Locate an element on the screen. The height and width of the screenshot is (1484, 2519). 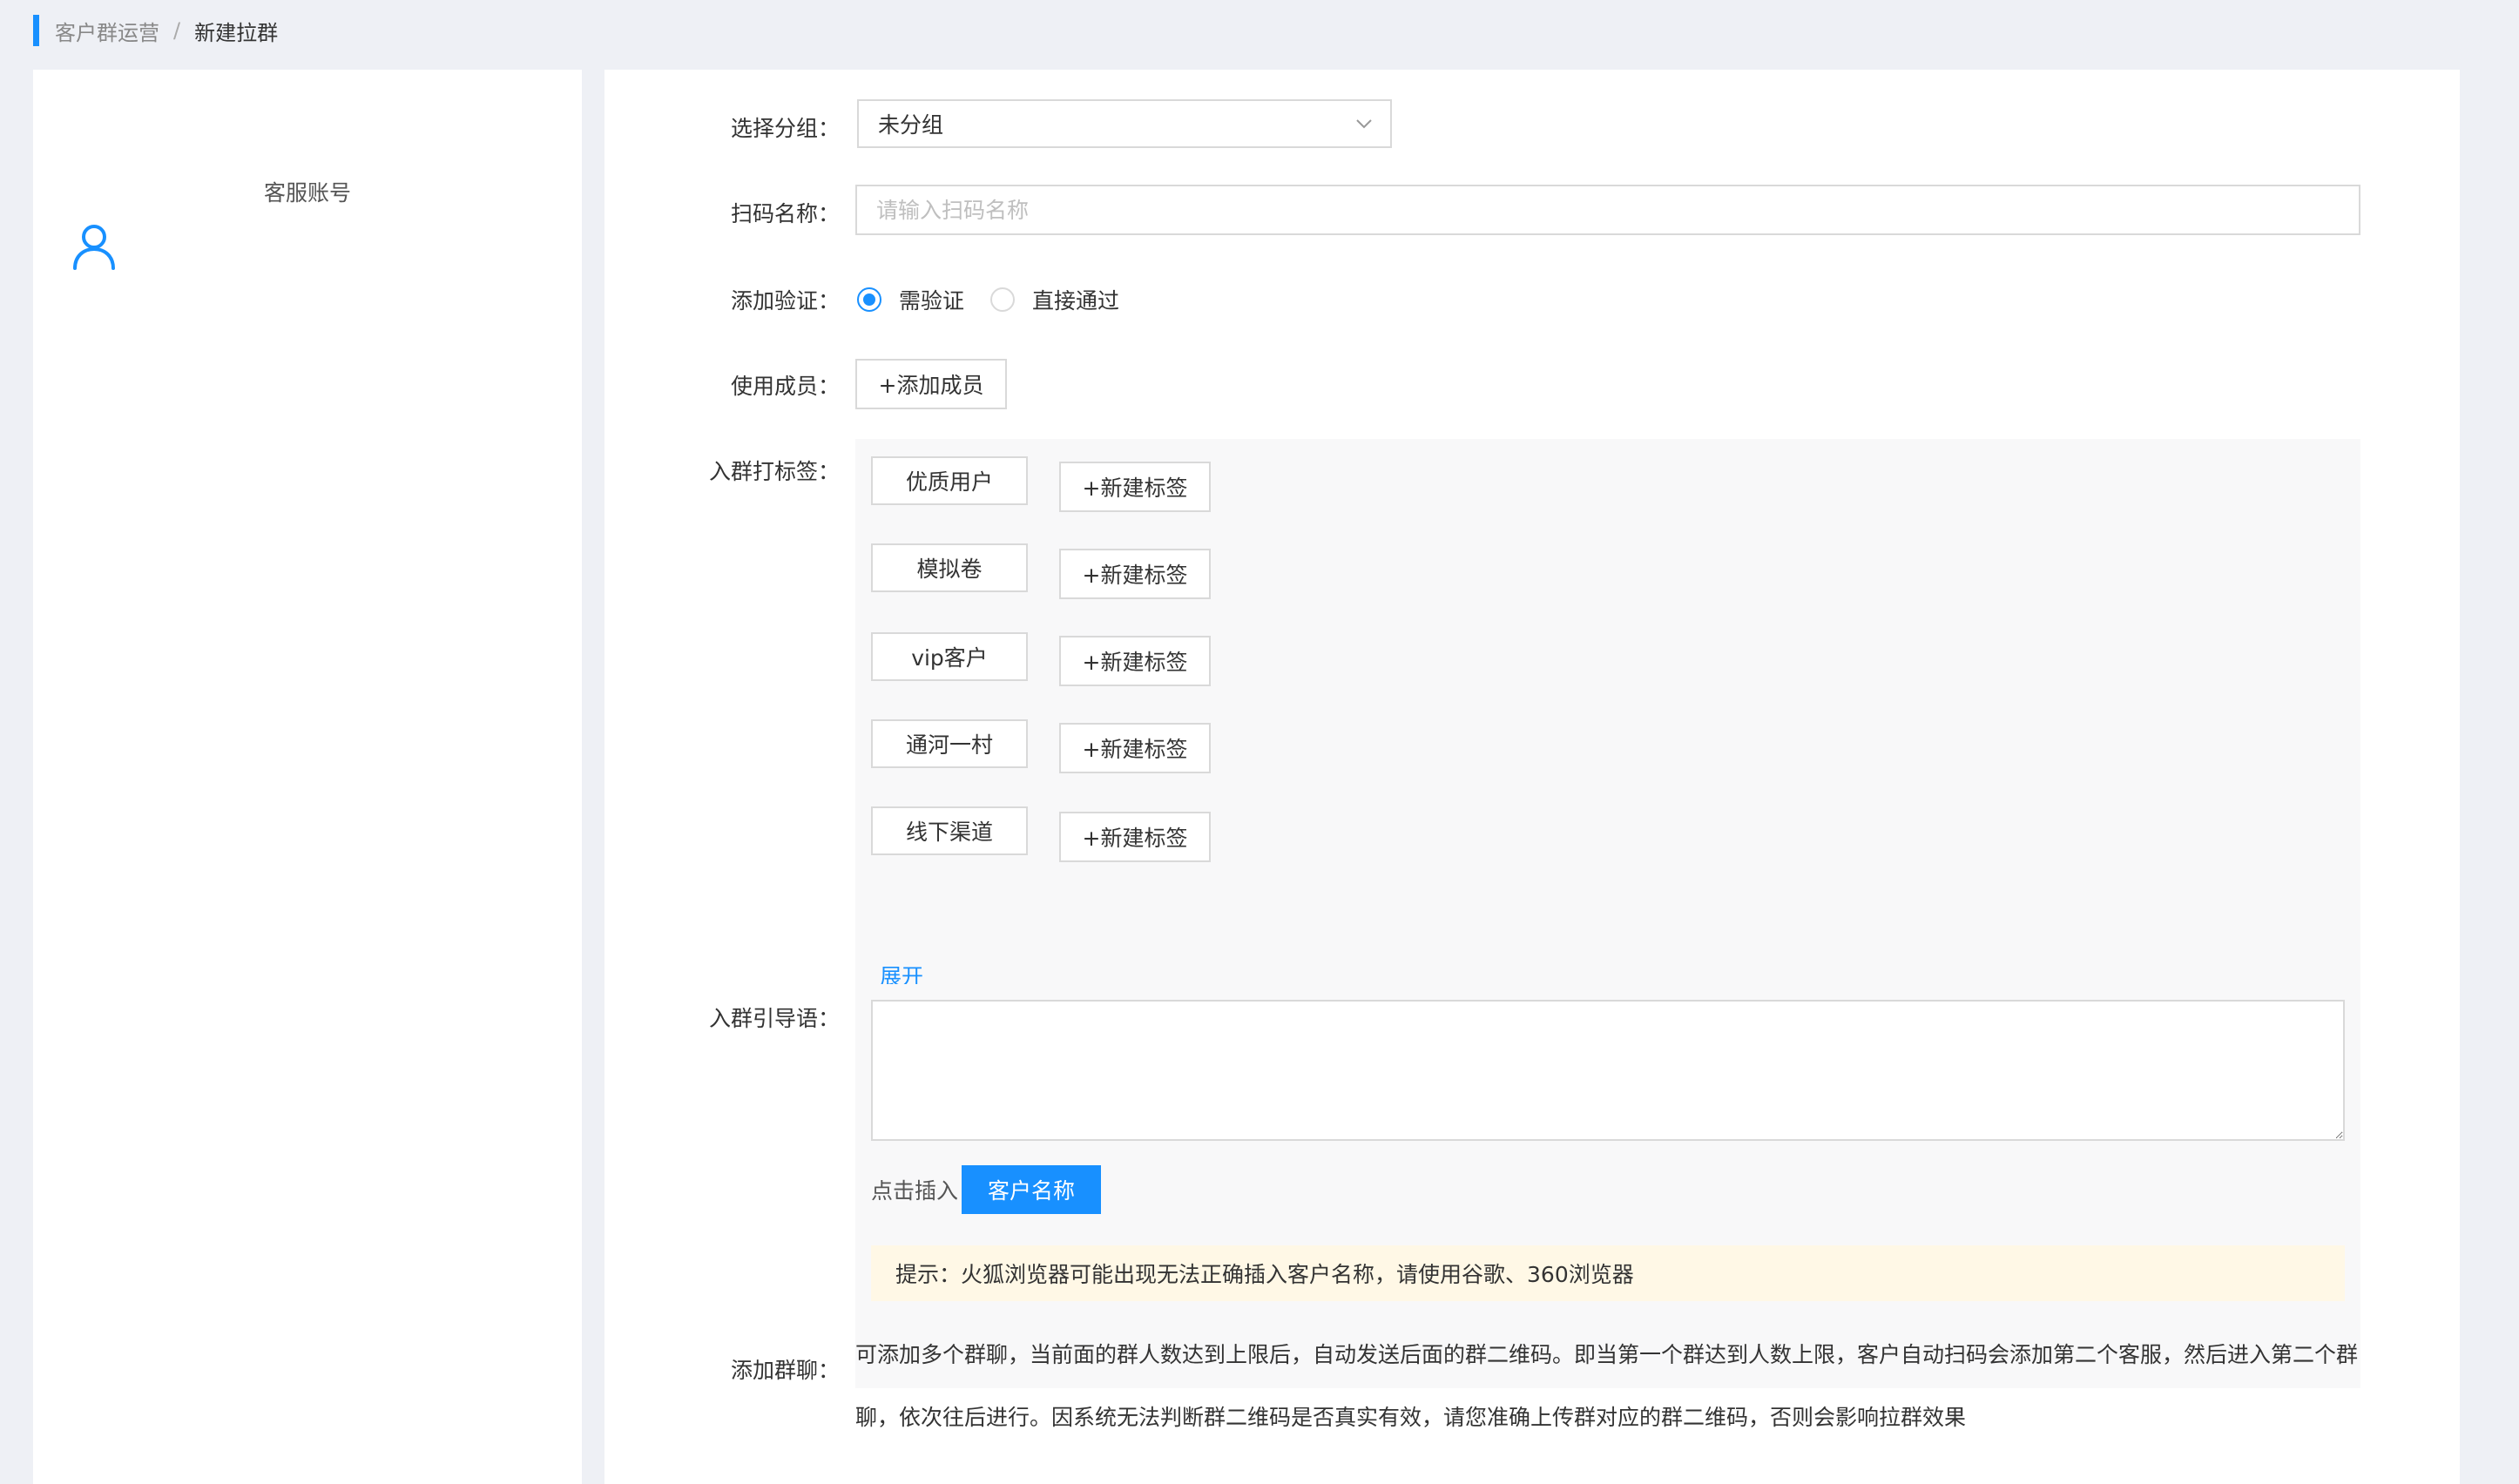
tags-label: 入群打标签： is located at coordinates (774, 471).